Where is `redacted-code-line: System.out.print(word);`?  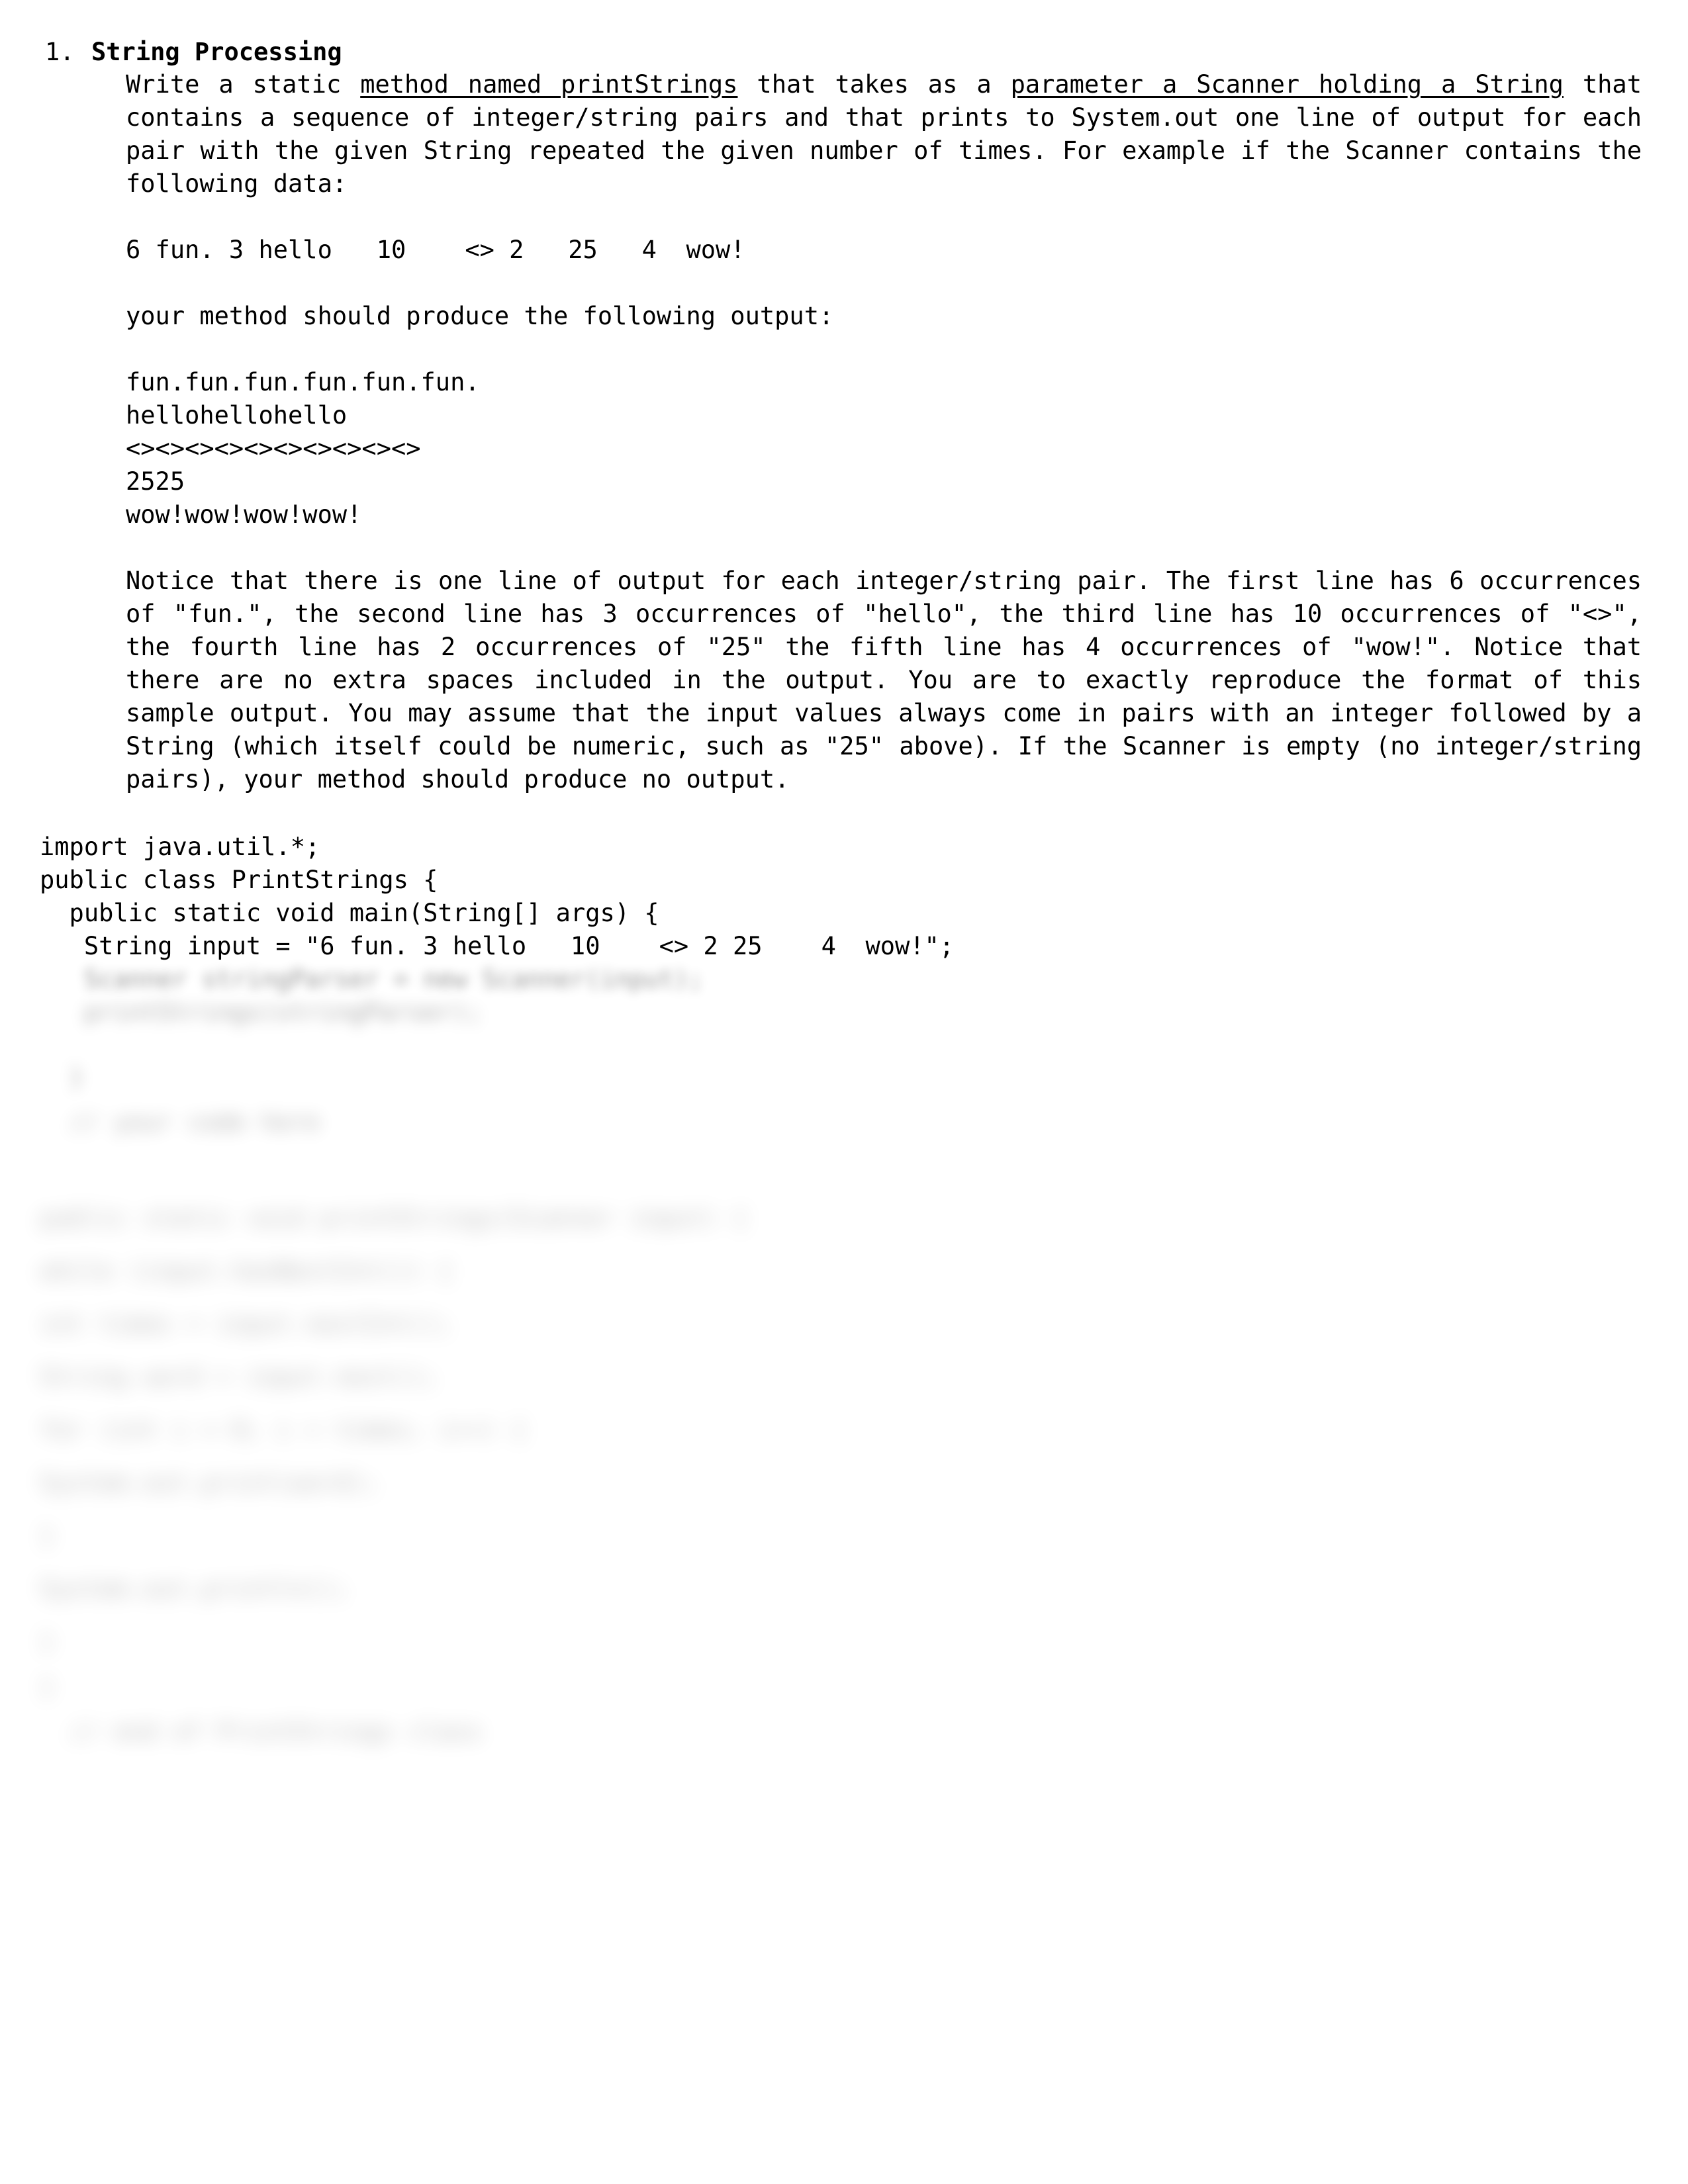
redacted-code-line: System.out.print(word); is located at coordinates (209, 1483).